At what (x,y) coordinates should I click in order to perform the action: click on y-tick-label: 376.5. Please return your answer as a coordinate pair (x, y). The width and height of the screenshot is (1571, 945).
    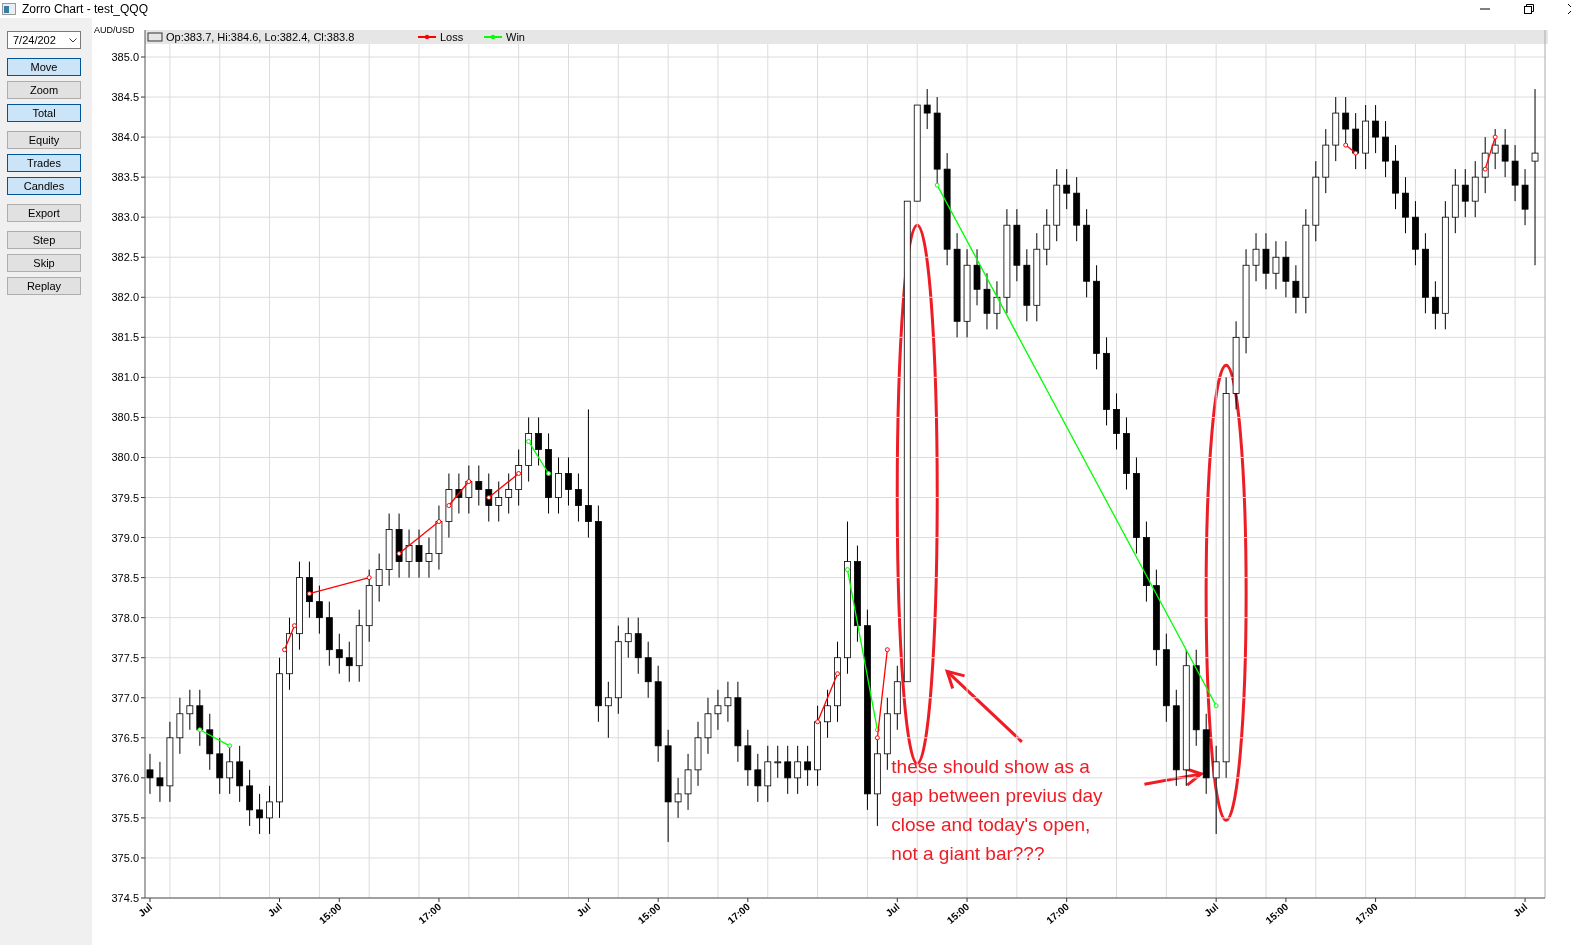
    Looking at the image, I should click on (125, 737).